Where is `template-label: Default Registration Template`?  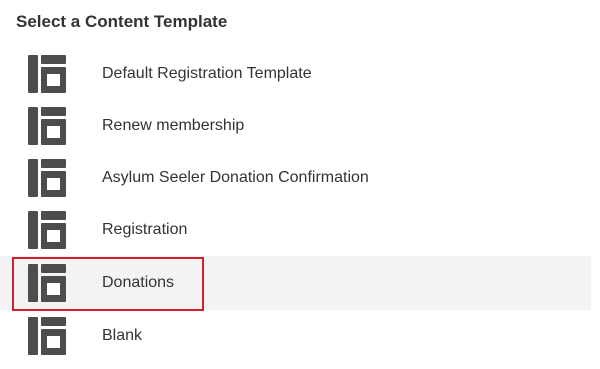
template-label: Default Registration Template is located at coordinates (207, 73).